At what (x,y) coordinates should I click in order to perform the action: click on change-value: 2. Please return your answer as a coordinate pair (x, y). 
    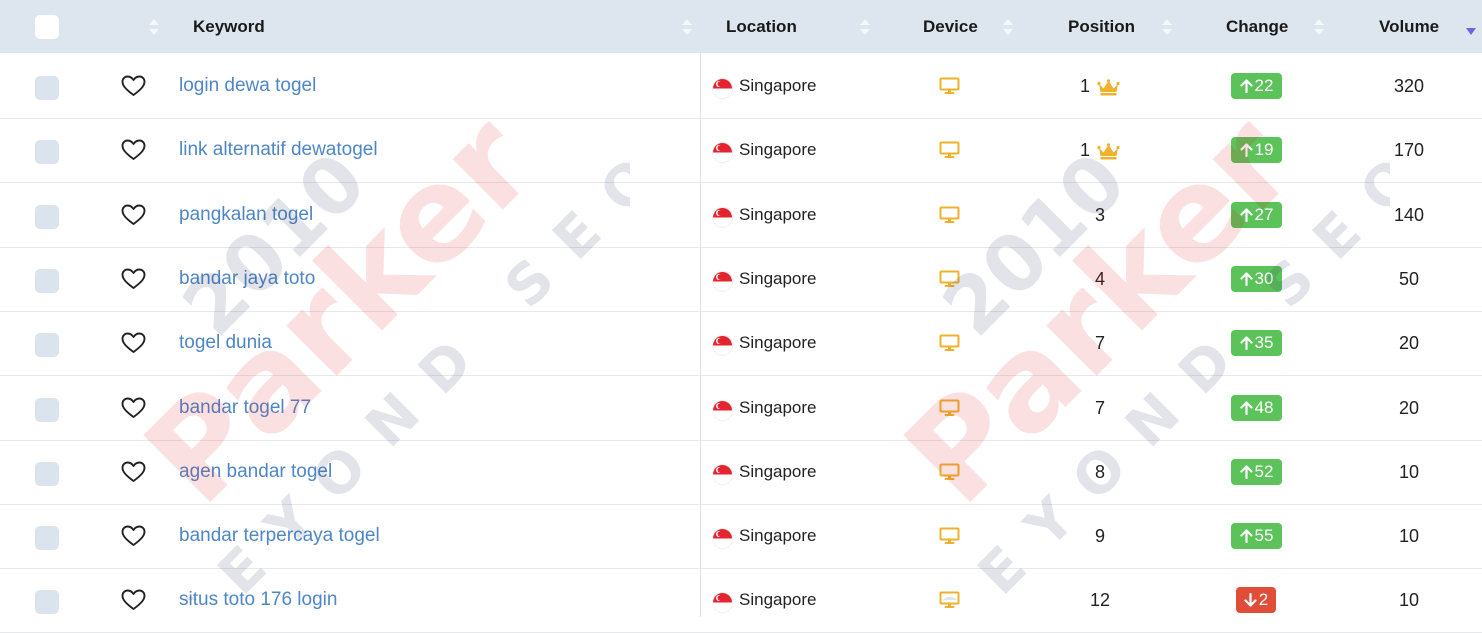
    Looking at the image, I should click on (1263, 600).